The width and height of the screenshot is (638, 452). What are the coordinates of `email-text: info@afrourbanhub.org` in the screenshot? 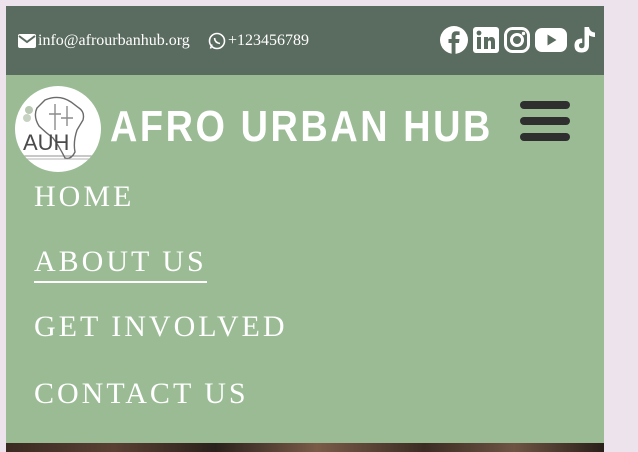 It's located at (114, 40).